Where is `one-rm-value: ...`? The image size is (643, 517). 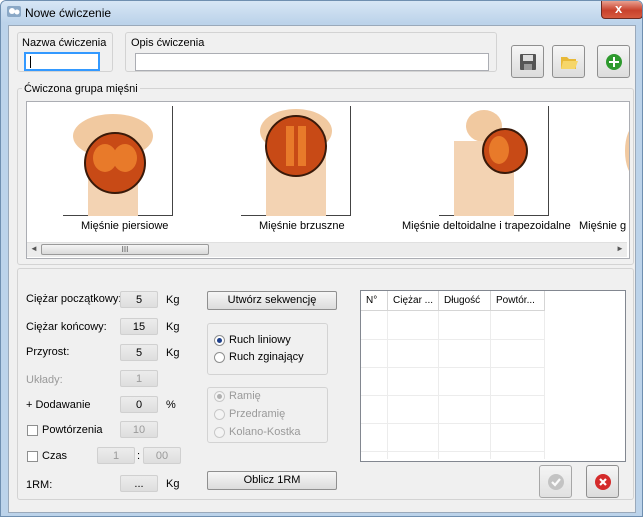 one-rm-value: ... is located at coordinates (139, 483).